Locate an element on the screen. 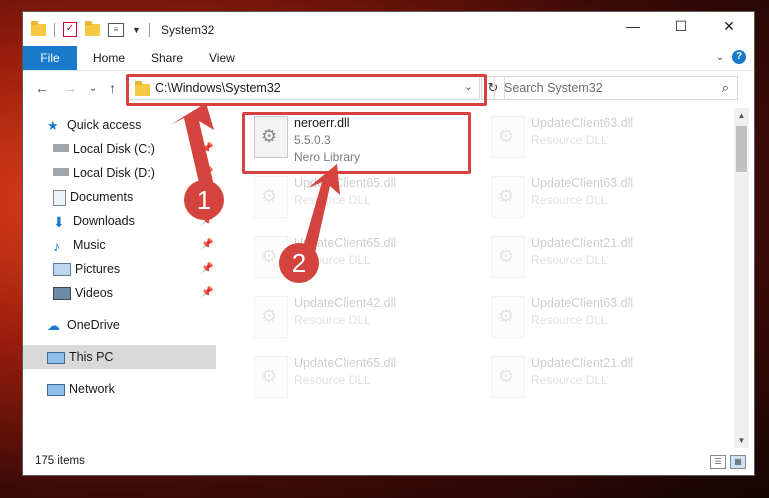  window-title: System32 is located at coordinates (188, 30).